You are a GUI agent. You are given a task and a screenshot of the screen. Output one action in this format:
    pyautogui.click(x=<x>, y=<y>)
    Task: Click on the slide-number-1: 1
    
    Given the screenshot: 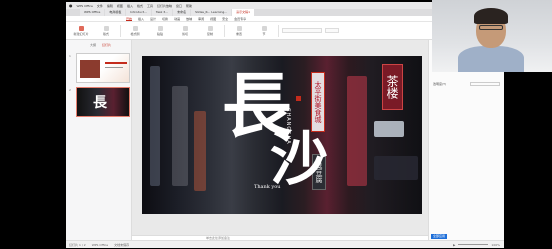 What is the action you would take?
    pyautogui.click(x=70, y=56)
    